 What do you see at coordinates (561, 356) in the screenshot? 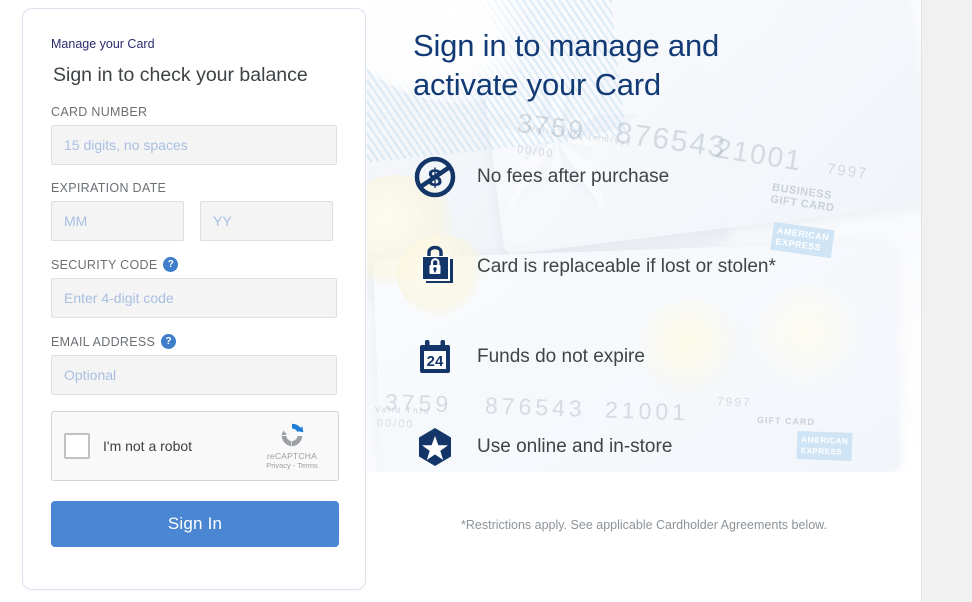
I see `feature-label: Funds do not expire` at bounding box center [561, 356].